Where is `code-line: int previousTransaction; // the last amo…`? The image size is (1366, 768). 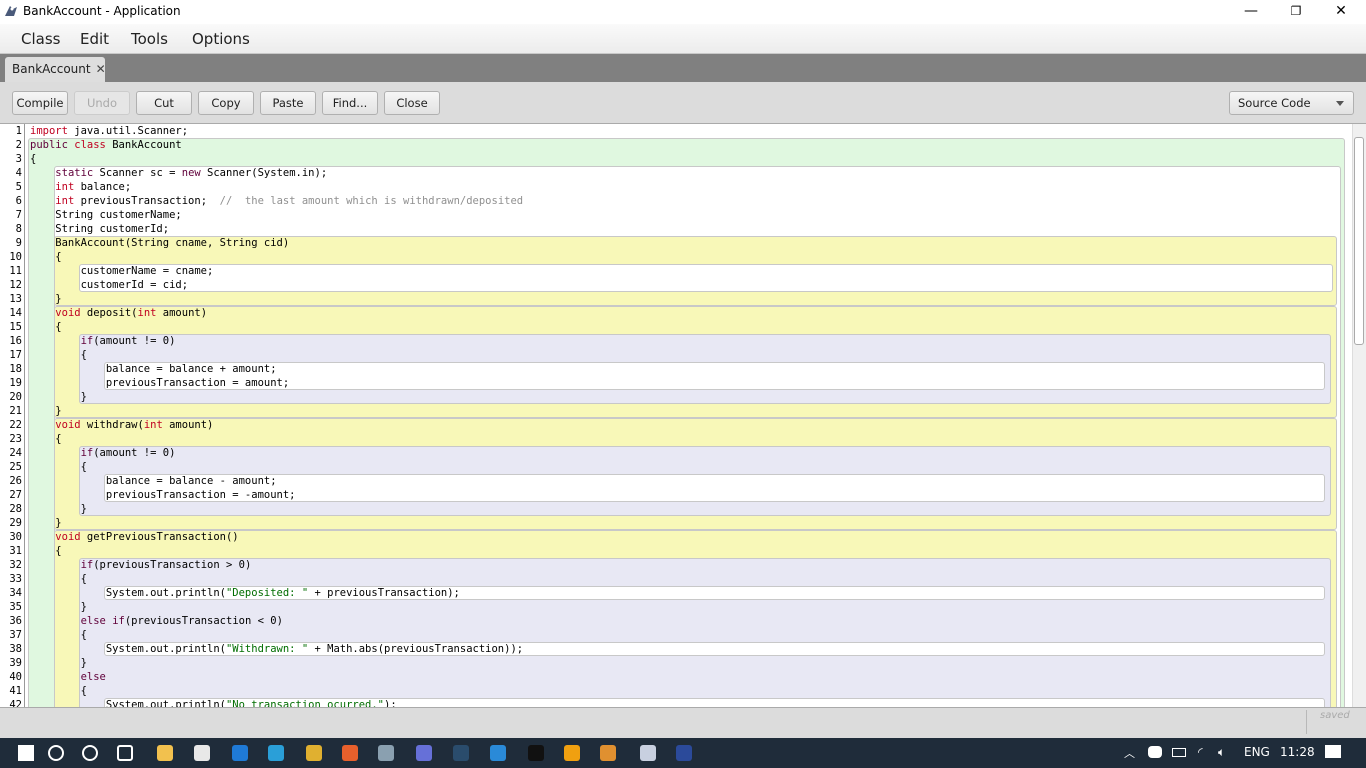 code-line: int previousTransaction; // the last amo… is located at coordinates (276, 201).